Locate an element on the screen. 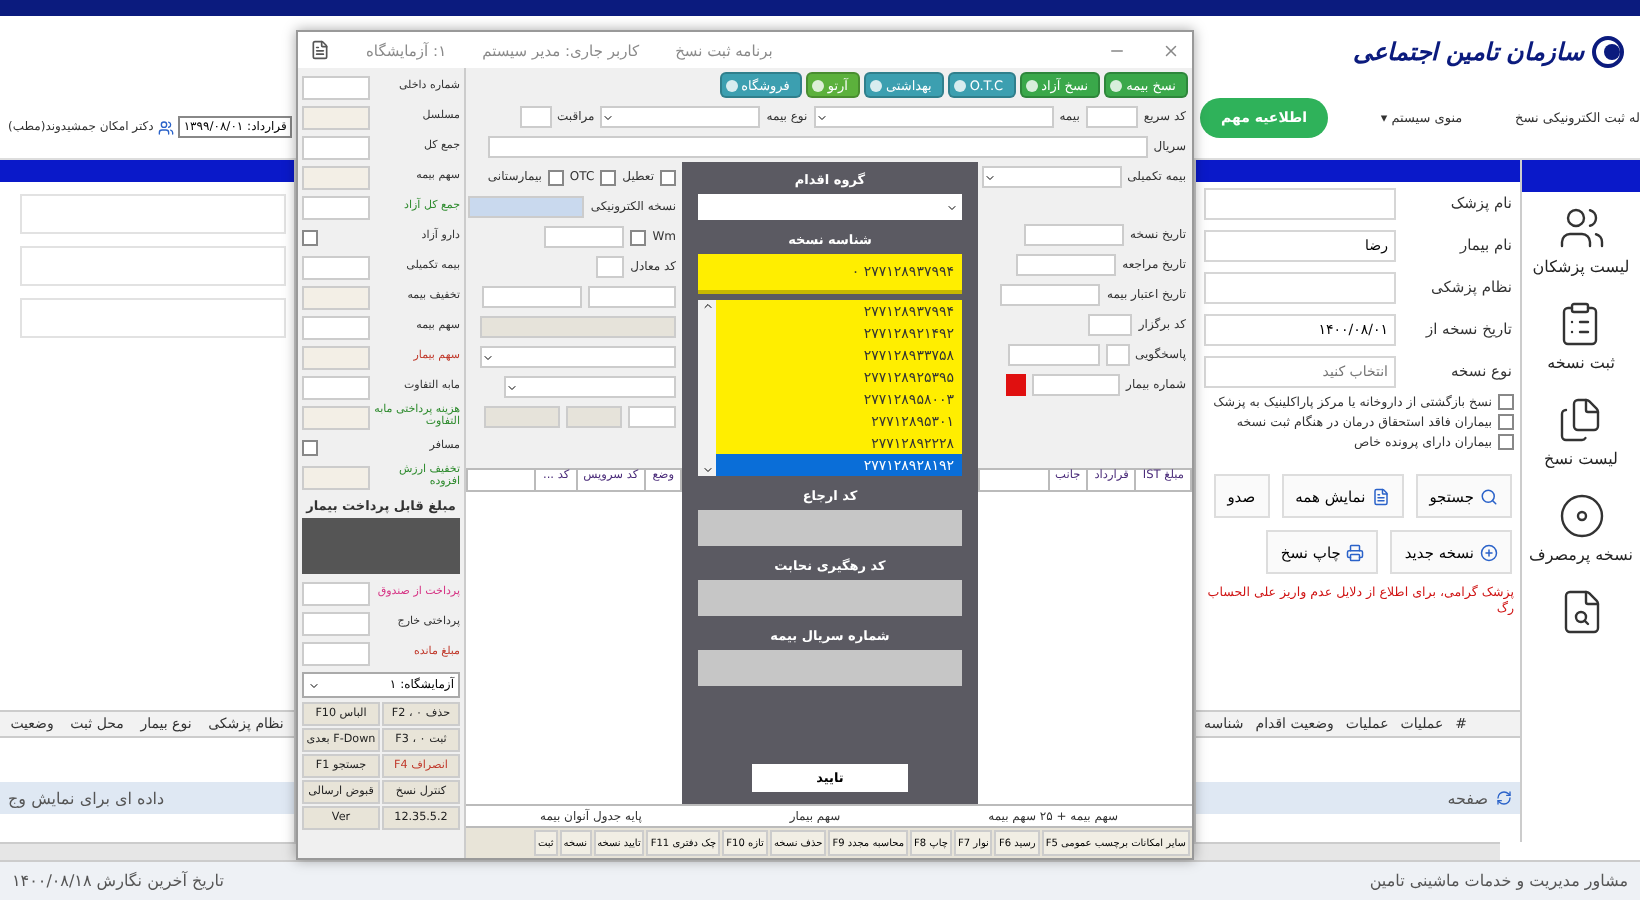  app-icon is located at coordinates (320, 50).